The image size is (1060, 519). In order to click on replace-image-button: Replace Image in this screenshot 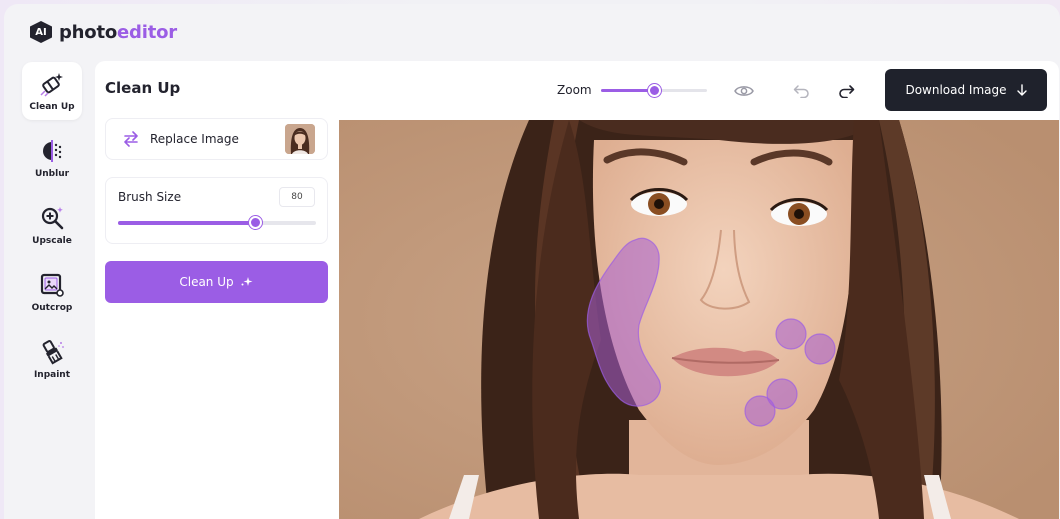, I will do `click(216, 139)`.